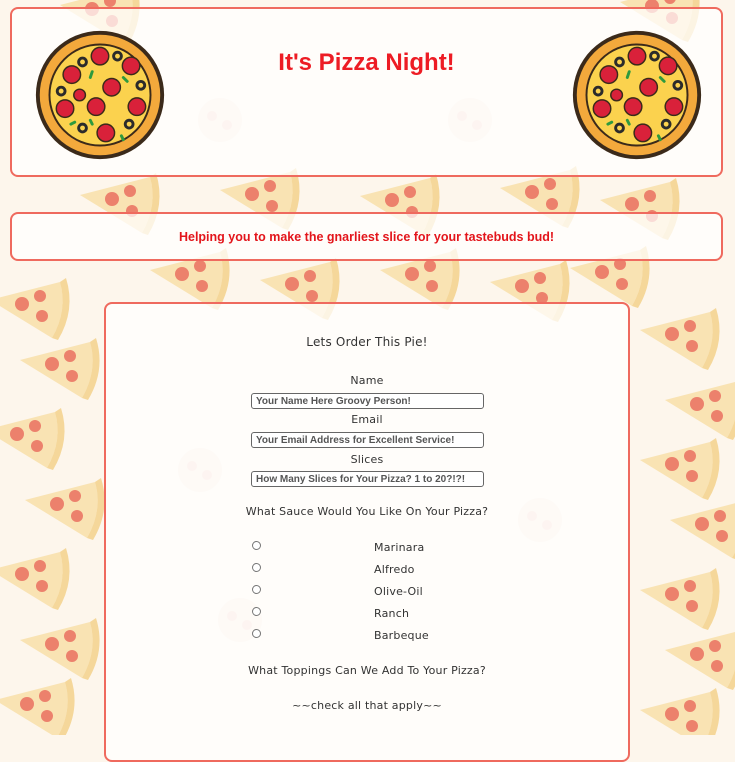 The image size is (735, 762). Describe the element at coordinates (367, 670) in the screenshot. I see `toppings-question: What Toppings Can We Add To Your Pizza?` at that location.